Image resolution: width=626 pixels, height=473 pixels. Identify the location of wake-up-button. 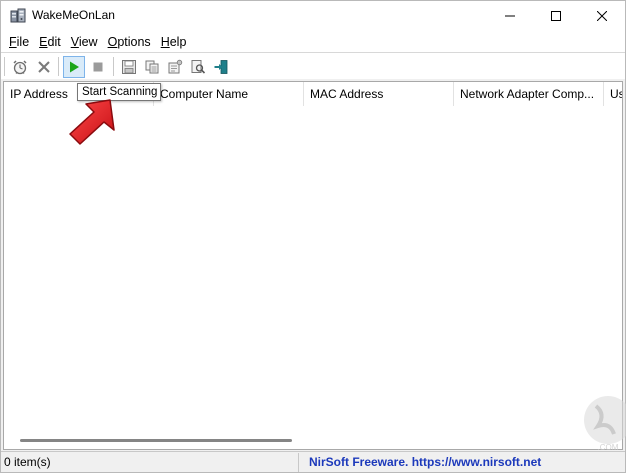
(20, 67).